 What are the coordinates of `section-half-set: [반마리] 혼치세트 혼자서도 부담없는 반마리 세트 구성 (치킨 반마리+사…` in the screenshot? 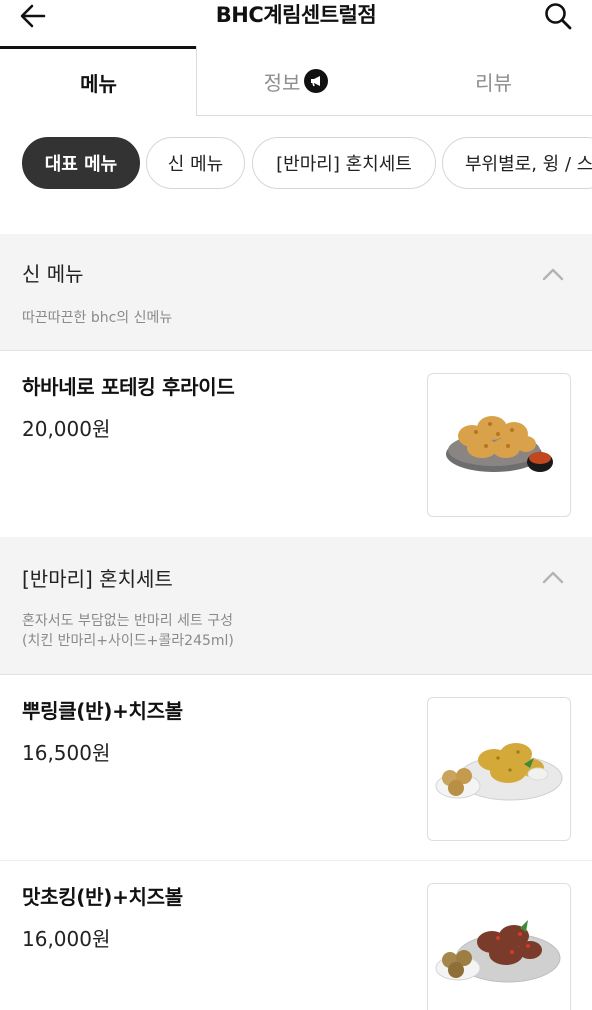 It's located at (296, 606).